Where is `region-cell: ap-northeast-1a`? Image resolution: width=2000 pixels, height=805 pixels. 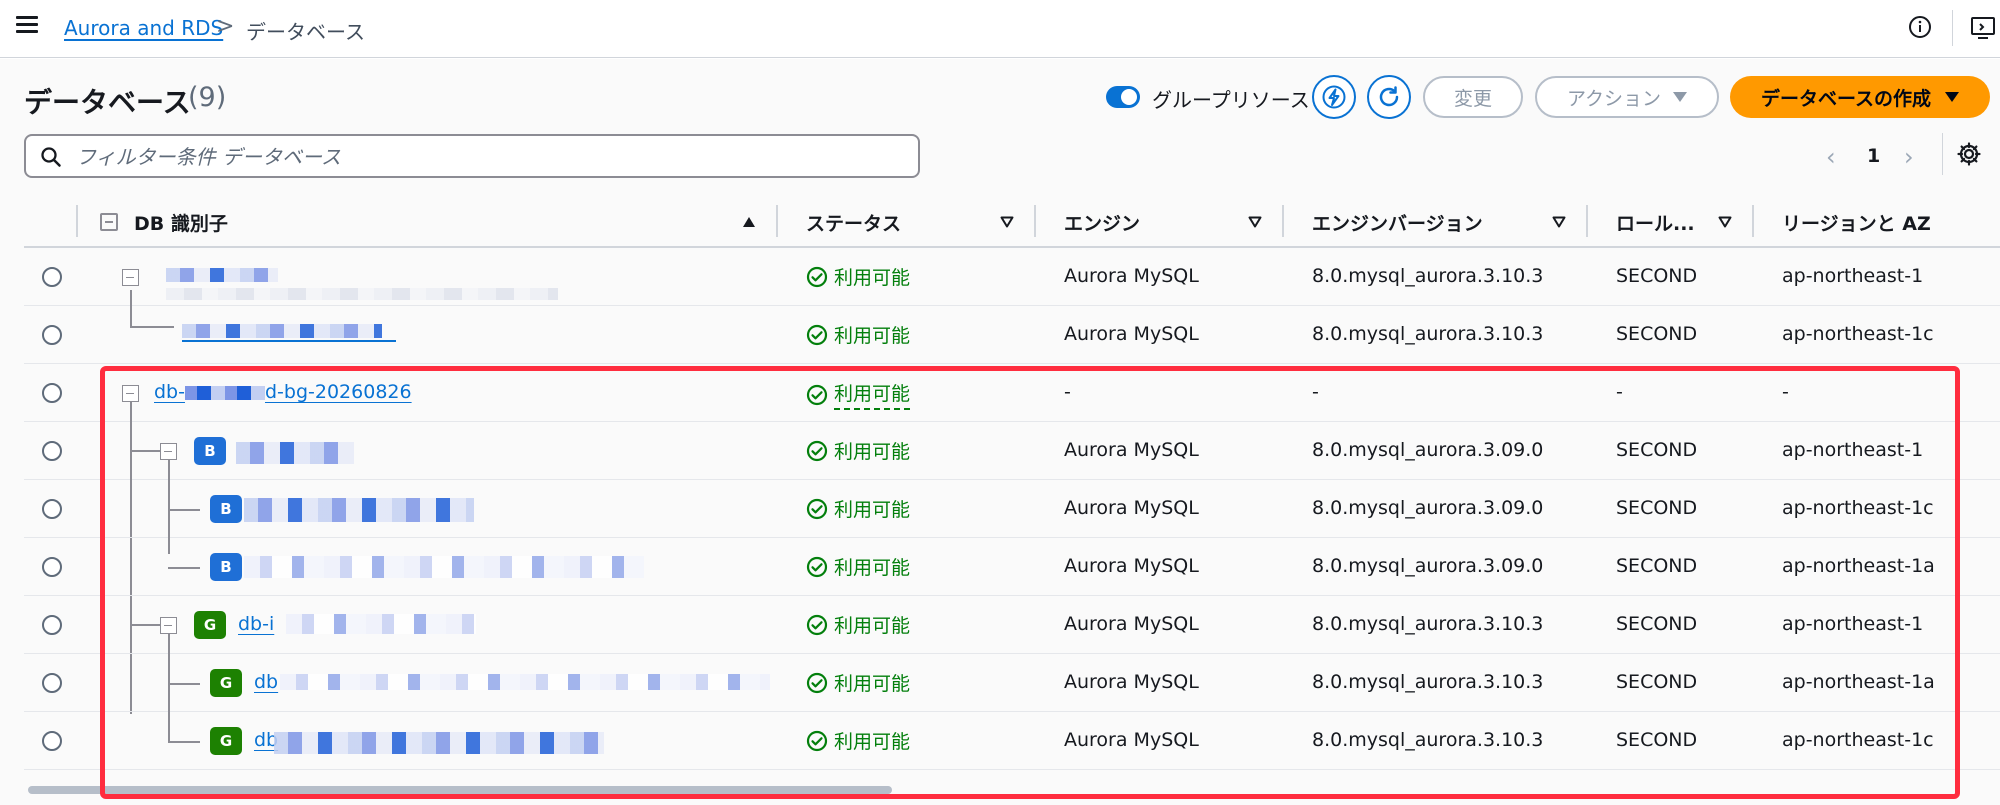 region-cell: ap-northeast-1a is located at coordinates (1858, 682).